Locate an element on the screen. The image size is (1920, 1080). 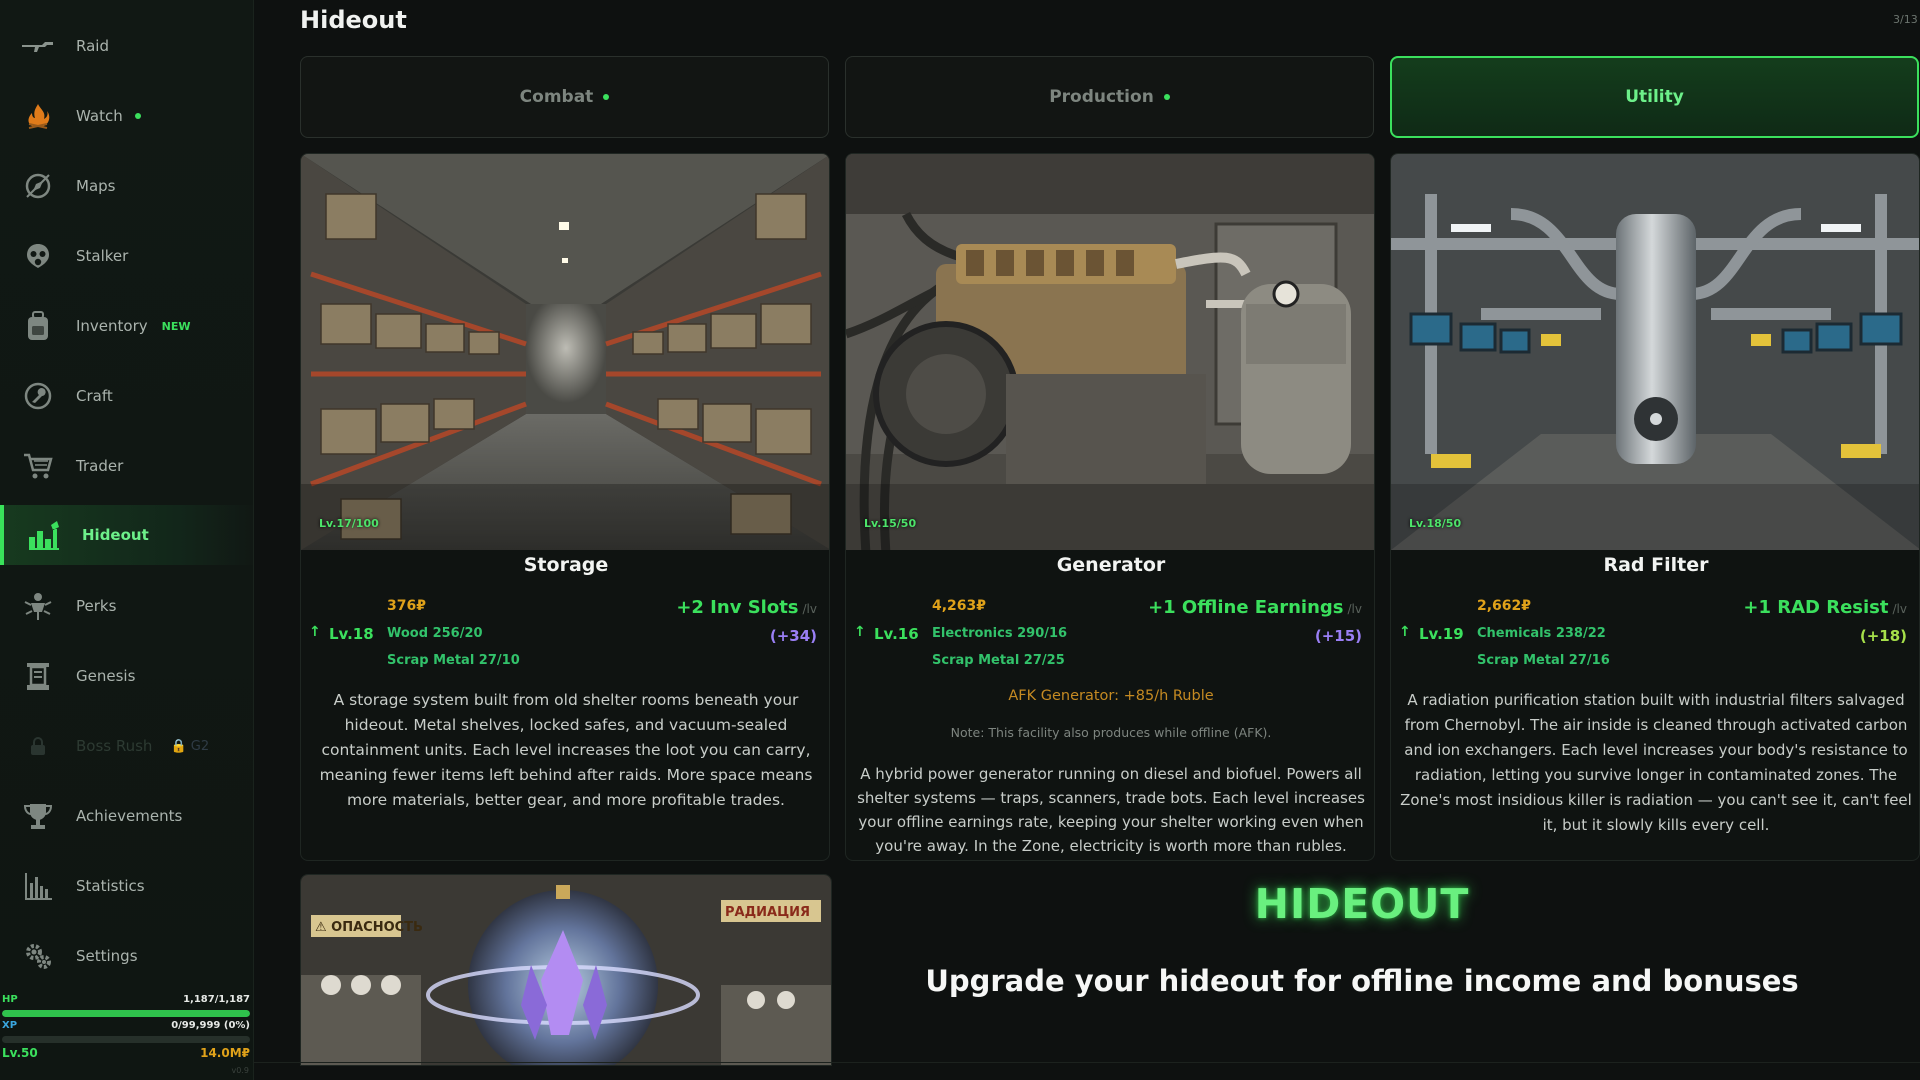
sidebar-item-label: Raid is located at coordinates (92, 46).